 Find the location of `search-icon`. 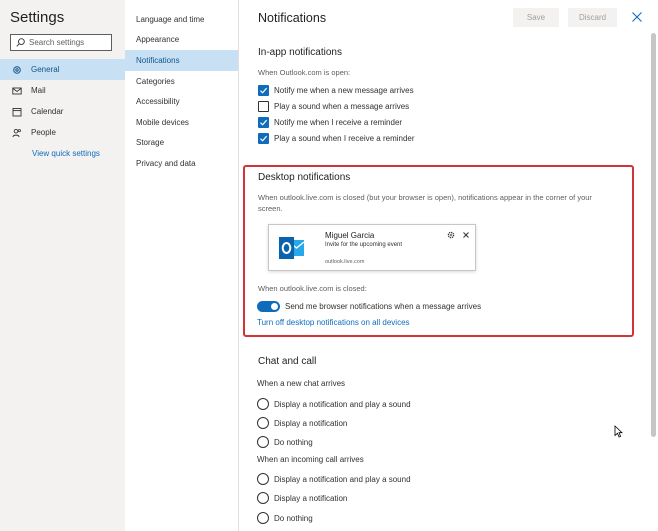

search-icon is located at coordinates (20, 42).